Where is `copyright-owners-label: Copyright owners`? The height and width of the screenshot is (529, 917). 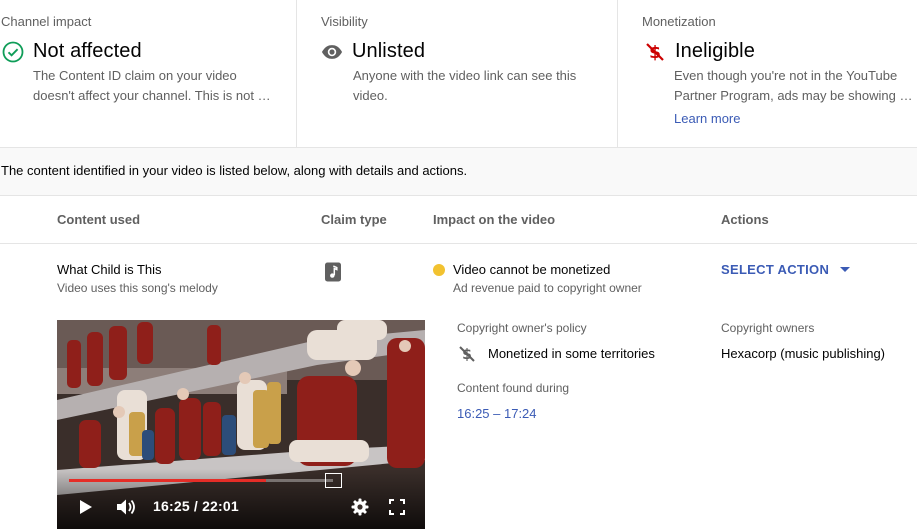 copyright-owners-label: Copyright owners is located at coordinates (768, 328).